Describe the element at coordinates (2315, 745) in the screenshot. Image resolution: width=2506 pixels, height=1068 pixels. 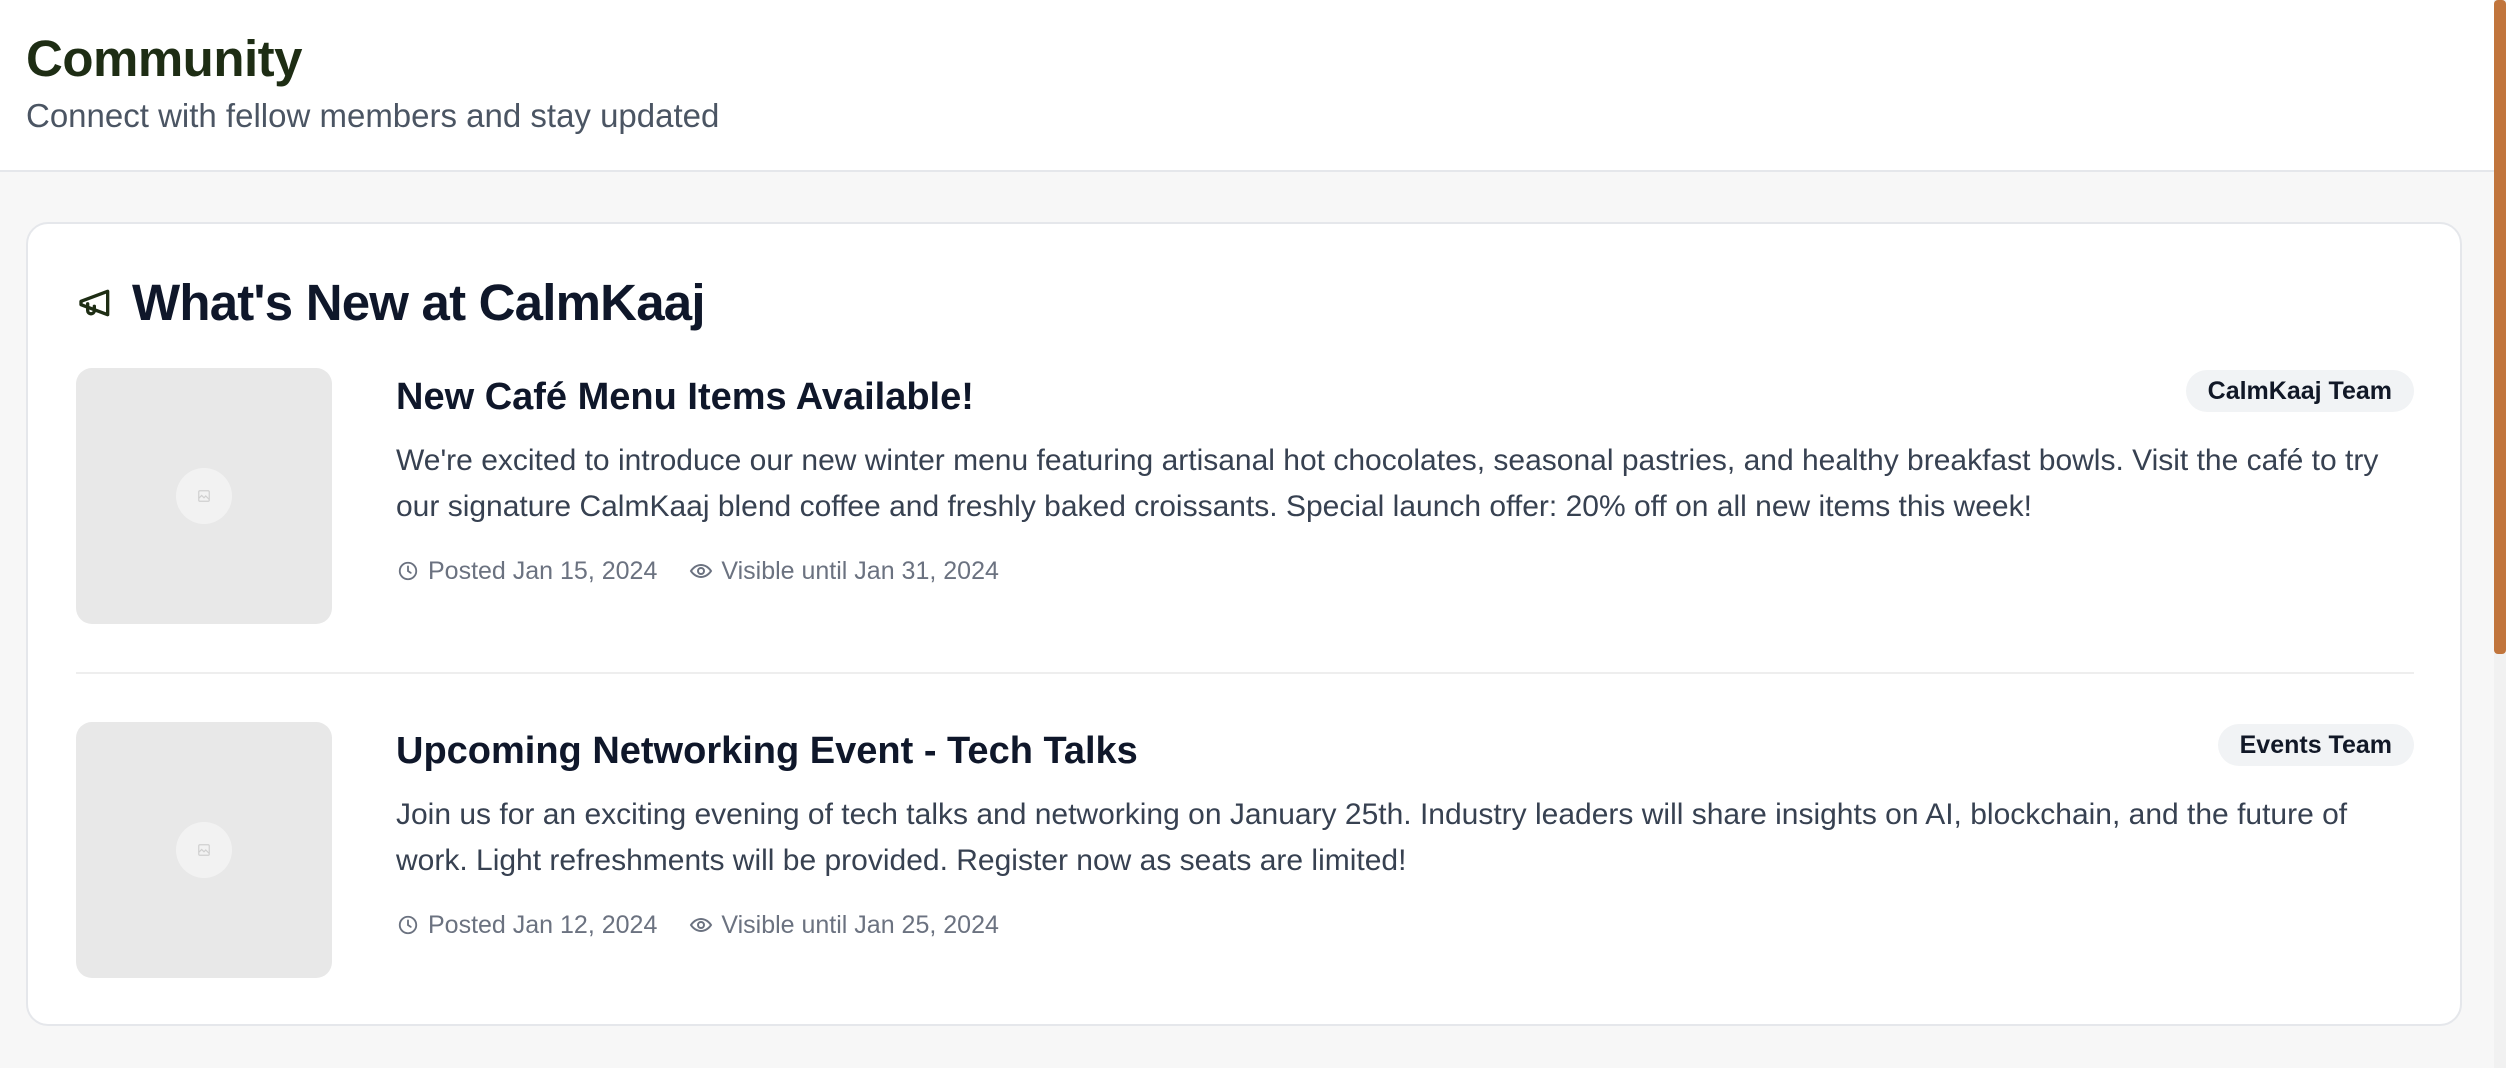
I see `author-badge: Events Team` at that location.